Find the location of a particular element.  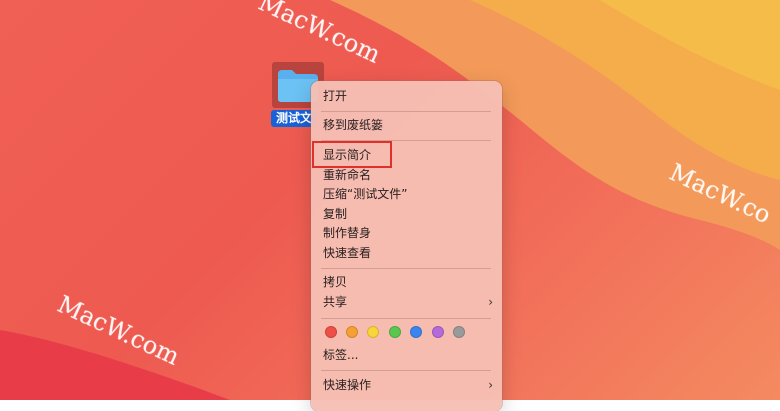

menu-item-move-to-trash: 移到废纸篓 is located at coordinates (408, 125).